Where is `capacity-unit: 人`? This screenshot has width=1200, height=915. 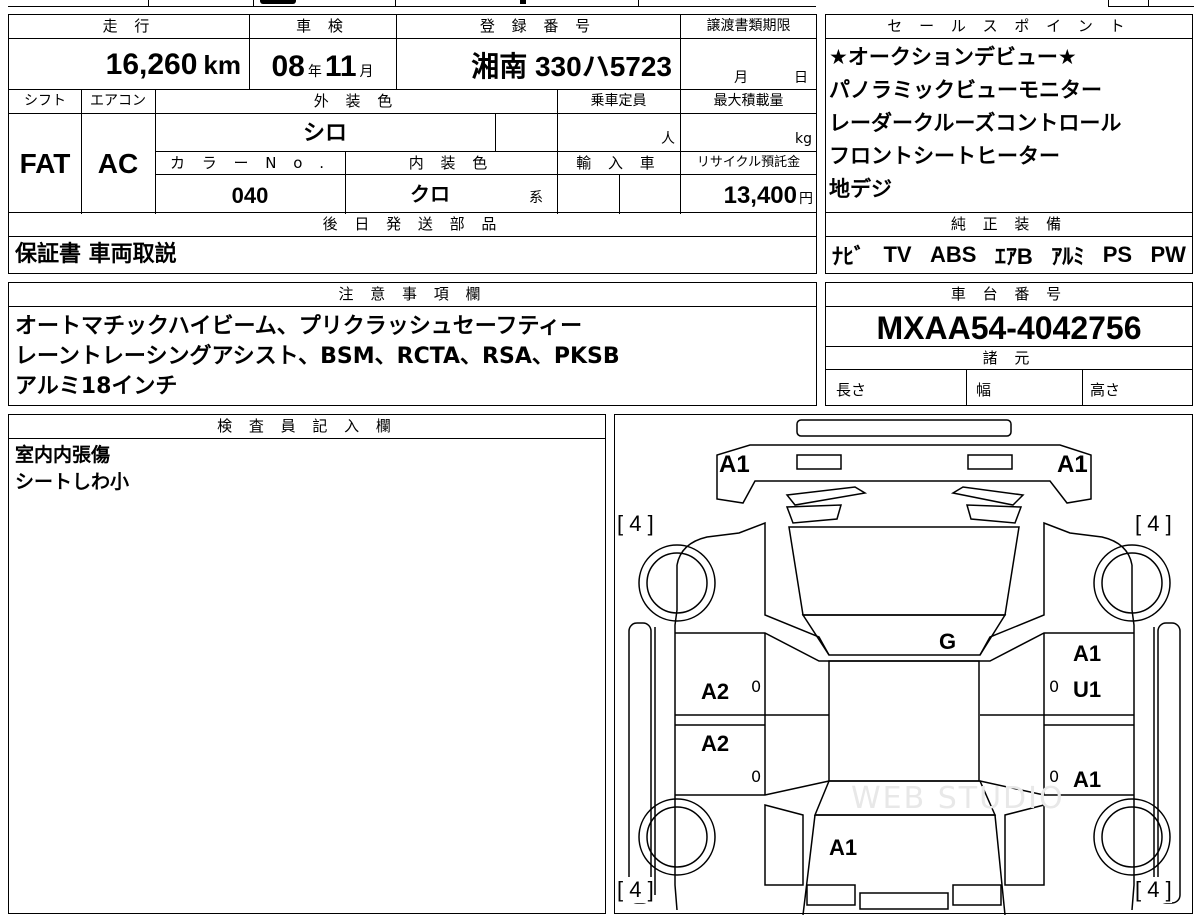 capacity-unit: 人 is located at coordinates (668, 139).